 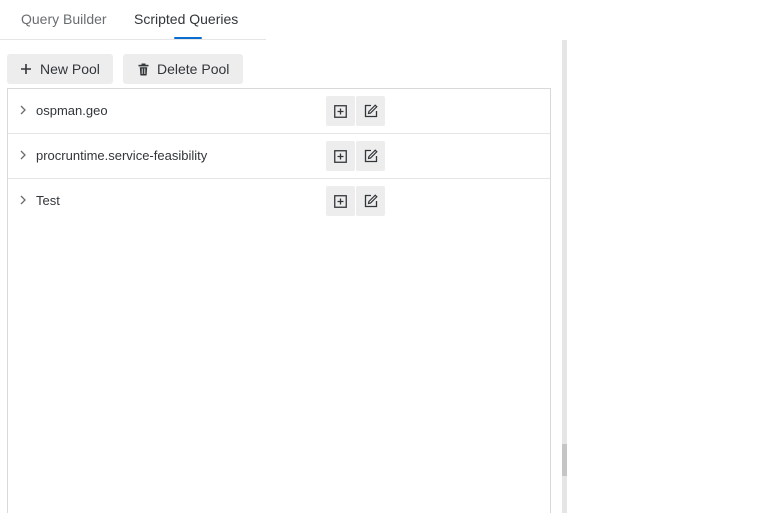 I want to click on tab-query-builder: Query Builder, so click(x=64, y=19).